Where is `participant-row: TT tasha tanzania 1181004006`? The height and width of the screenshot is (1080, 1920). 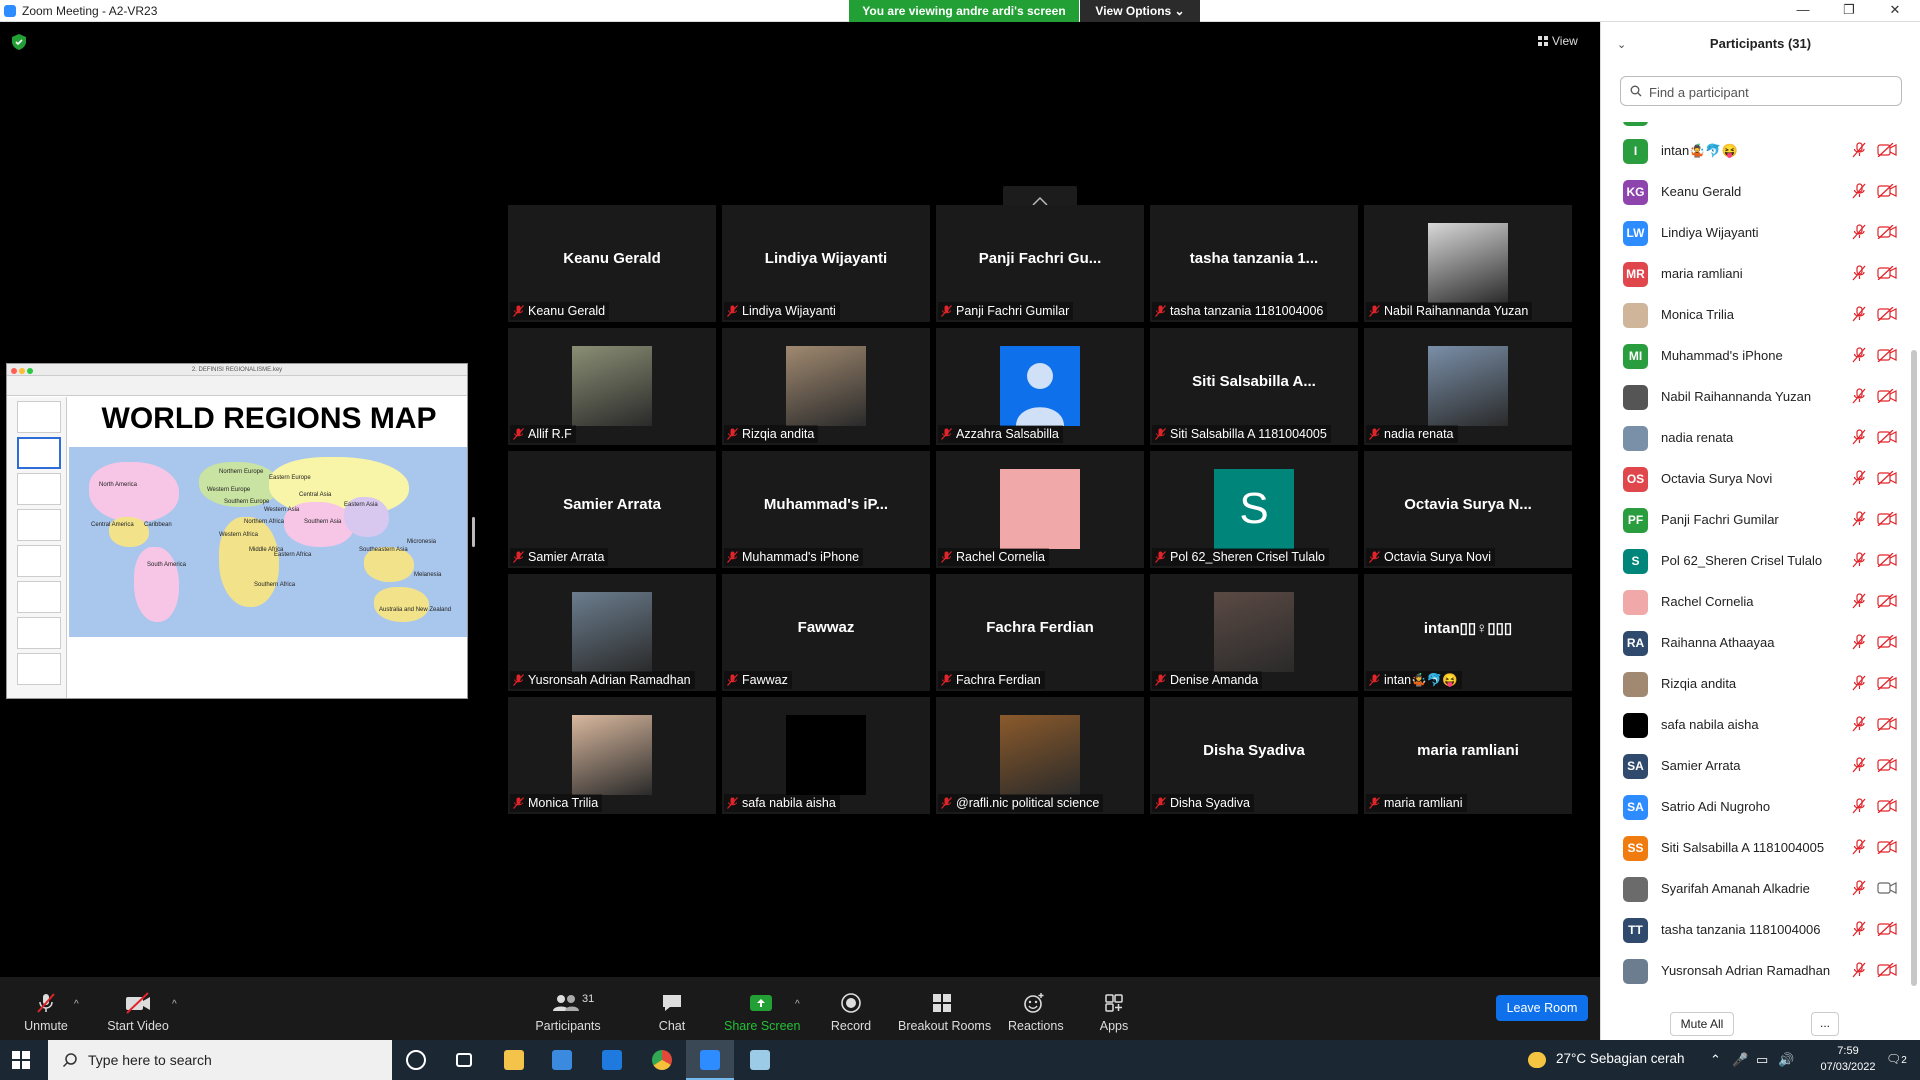 participant-row: TT tasha tanzania 1181004006 is located at coordinates (1756, 929).